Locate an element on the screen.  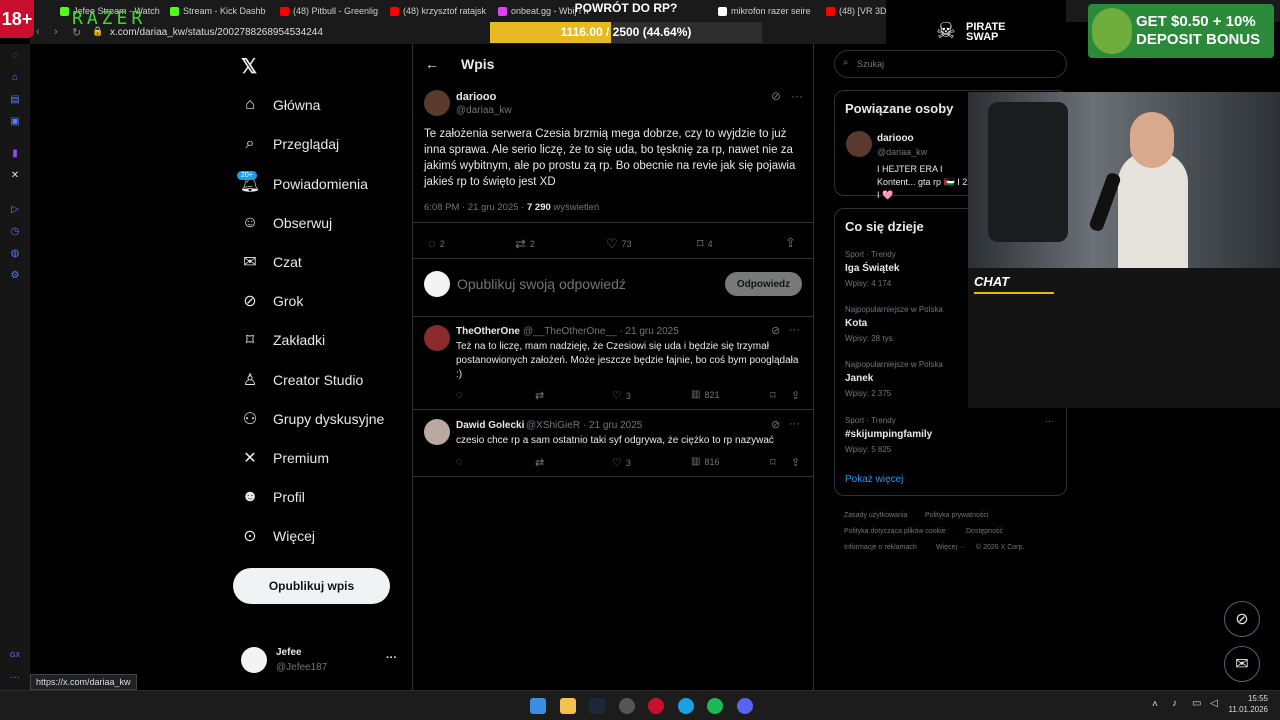
more-icon: ··· is located at coordinates (15, 679).